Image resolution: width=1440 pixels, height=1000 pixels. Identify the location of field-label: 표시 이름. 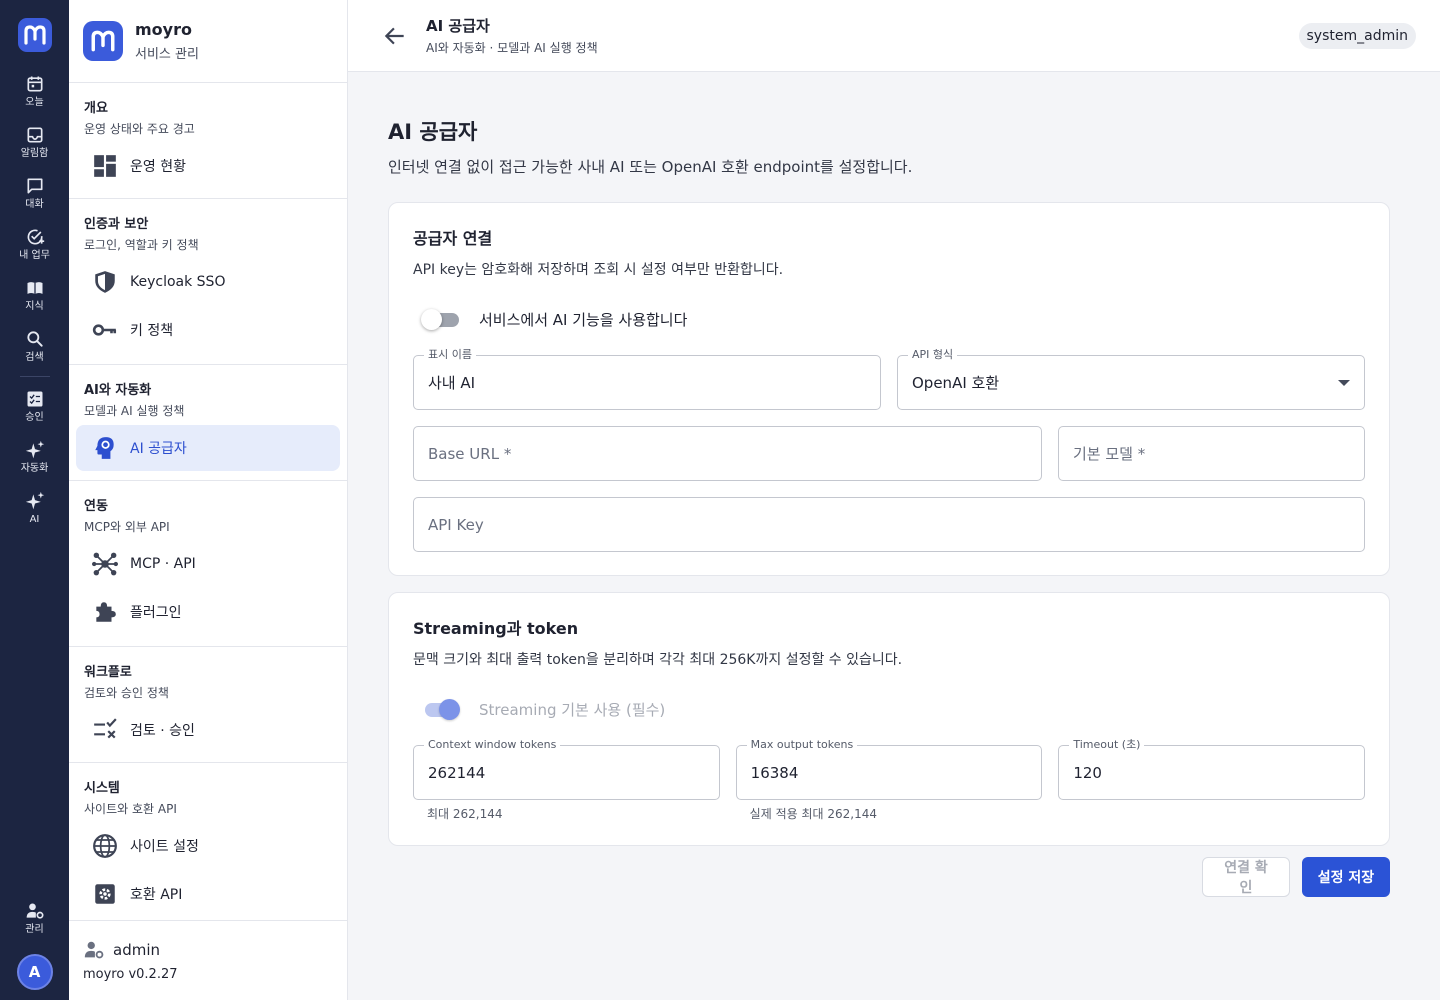
(450, 355).